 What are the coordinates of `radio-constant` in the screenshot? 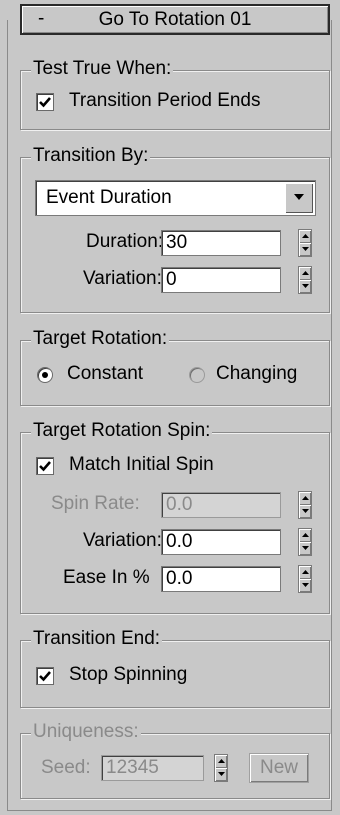 It's located at (45, 375).